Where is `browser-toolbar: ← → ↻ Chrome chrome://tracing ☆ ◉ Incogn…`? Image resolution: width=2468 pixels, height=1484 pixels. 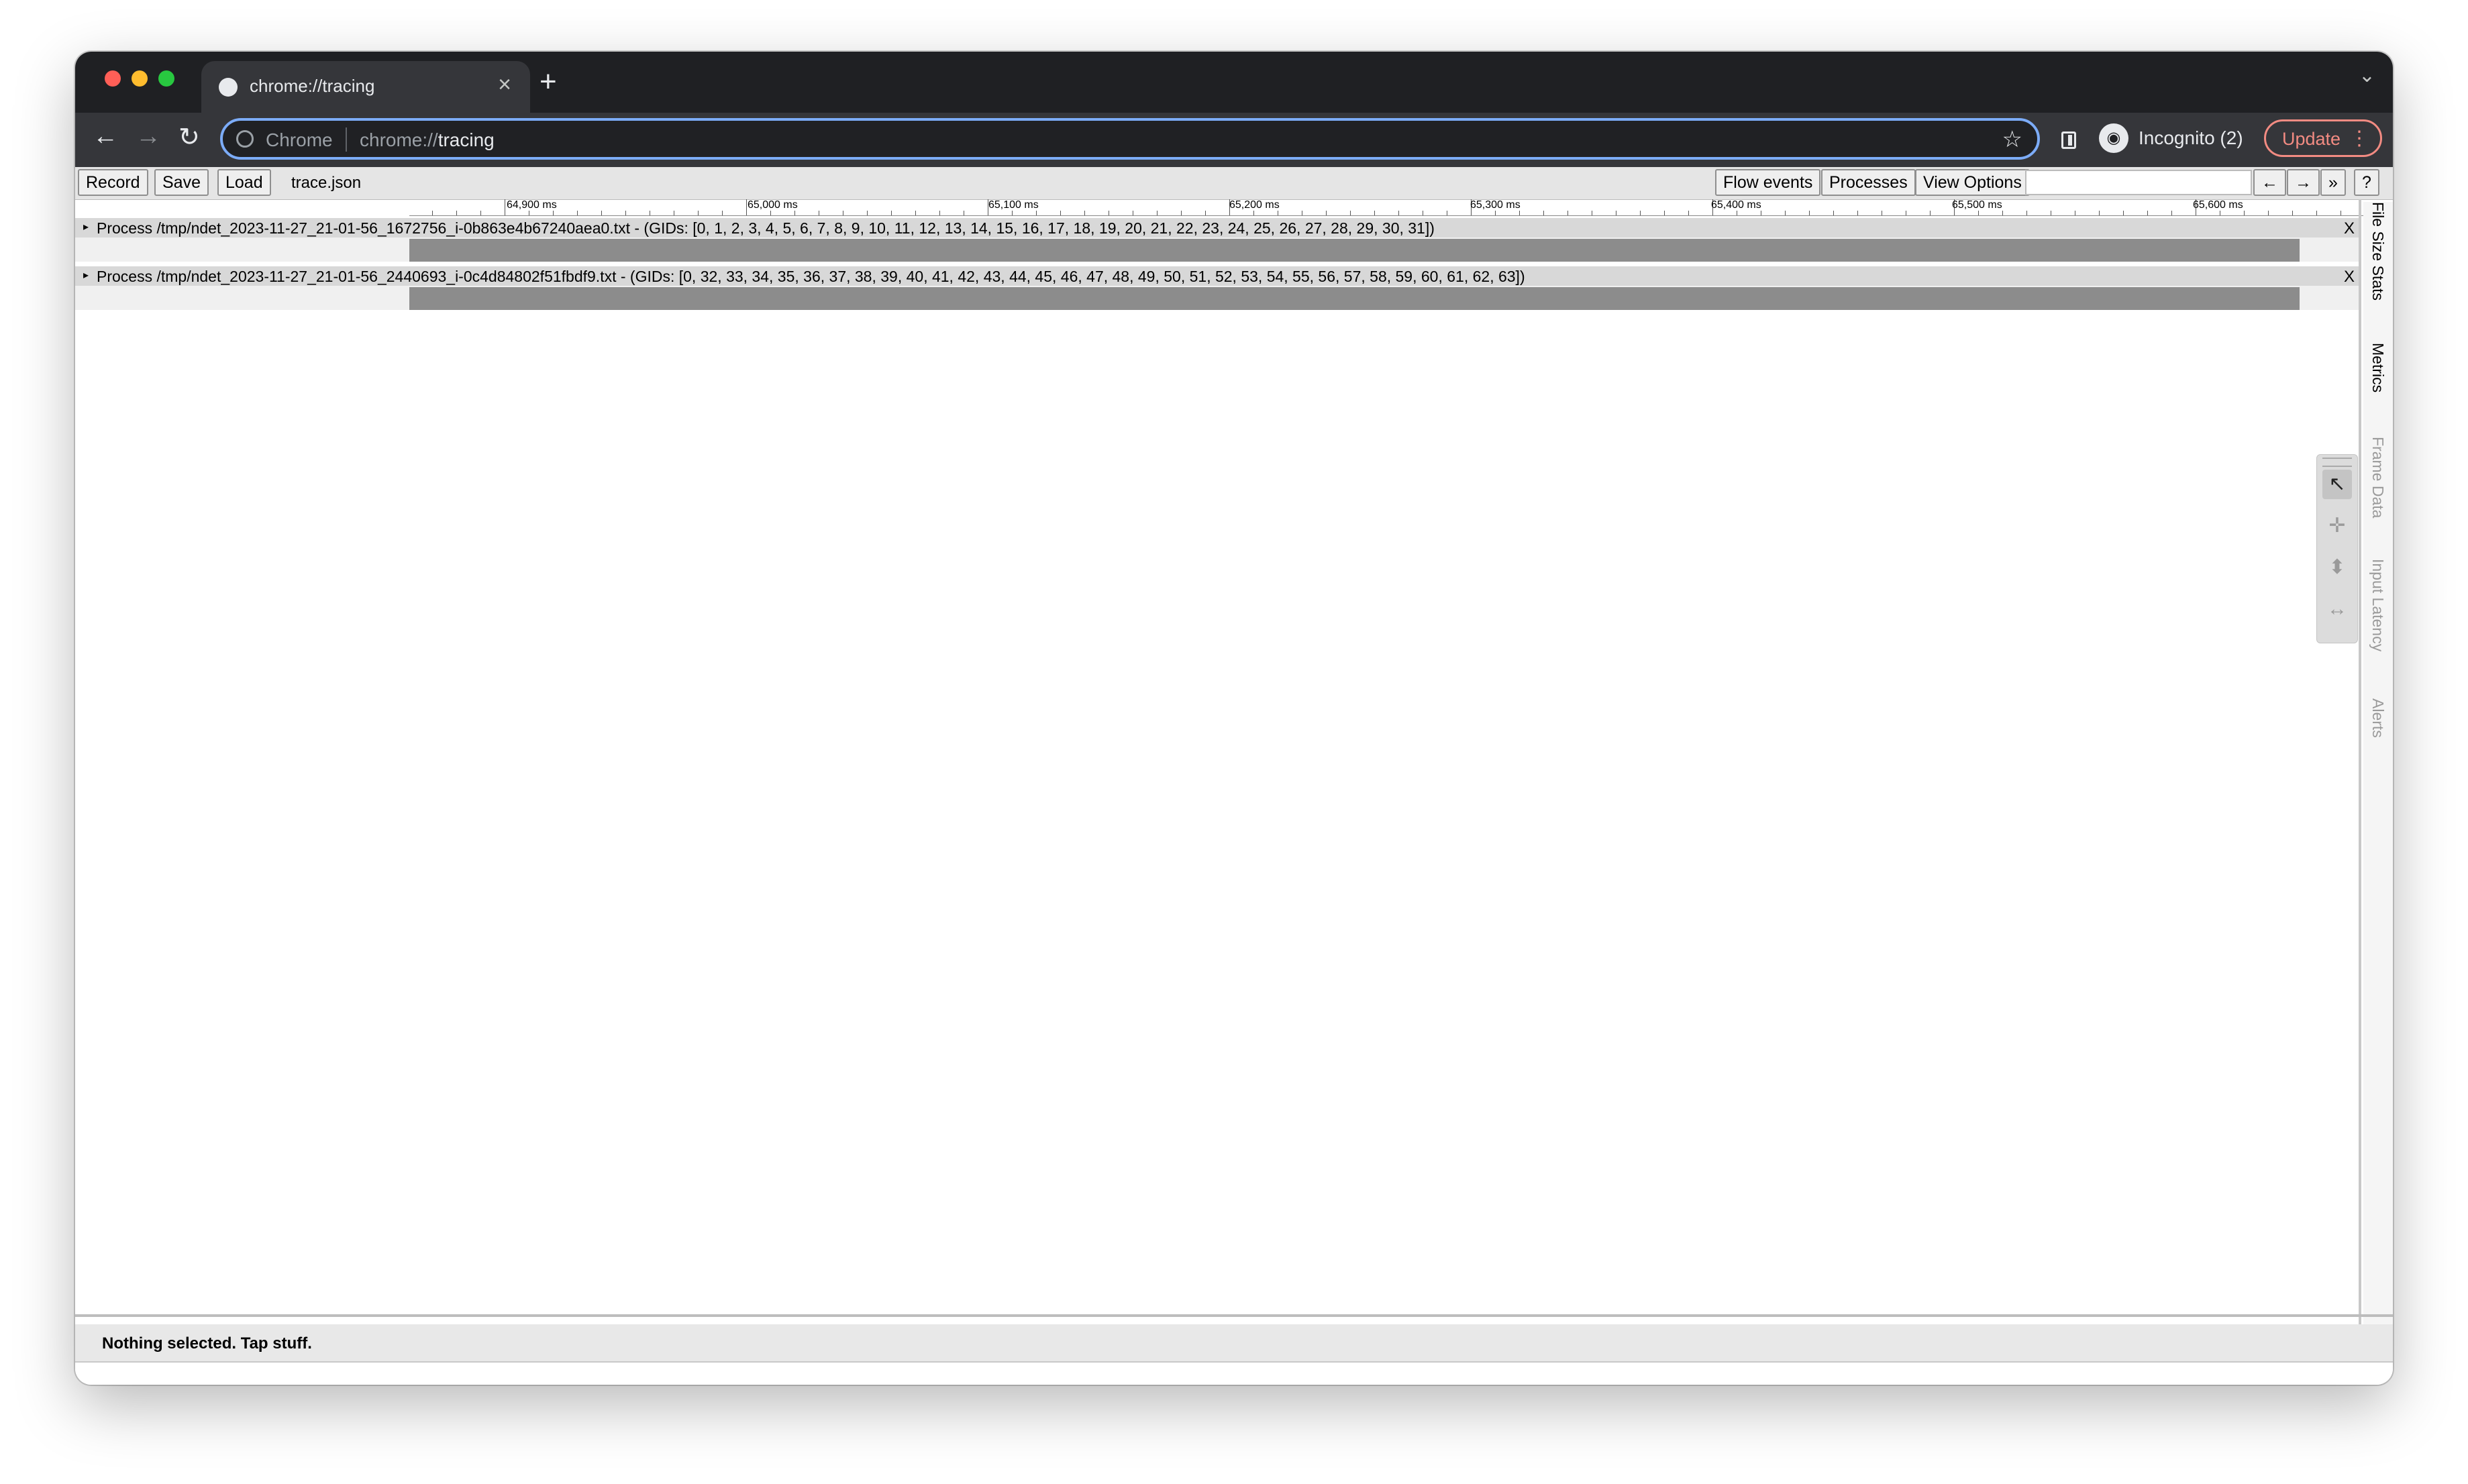 browser-toolbar: ← → ↻ Chrome chrome://tracing ☆ ◉ Incogn… is located at coordinates (1234, 140).